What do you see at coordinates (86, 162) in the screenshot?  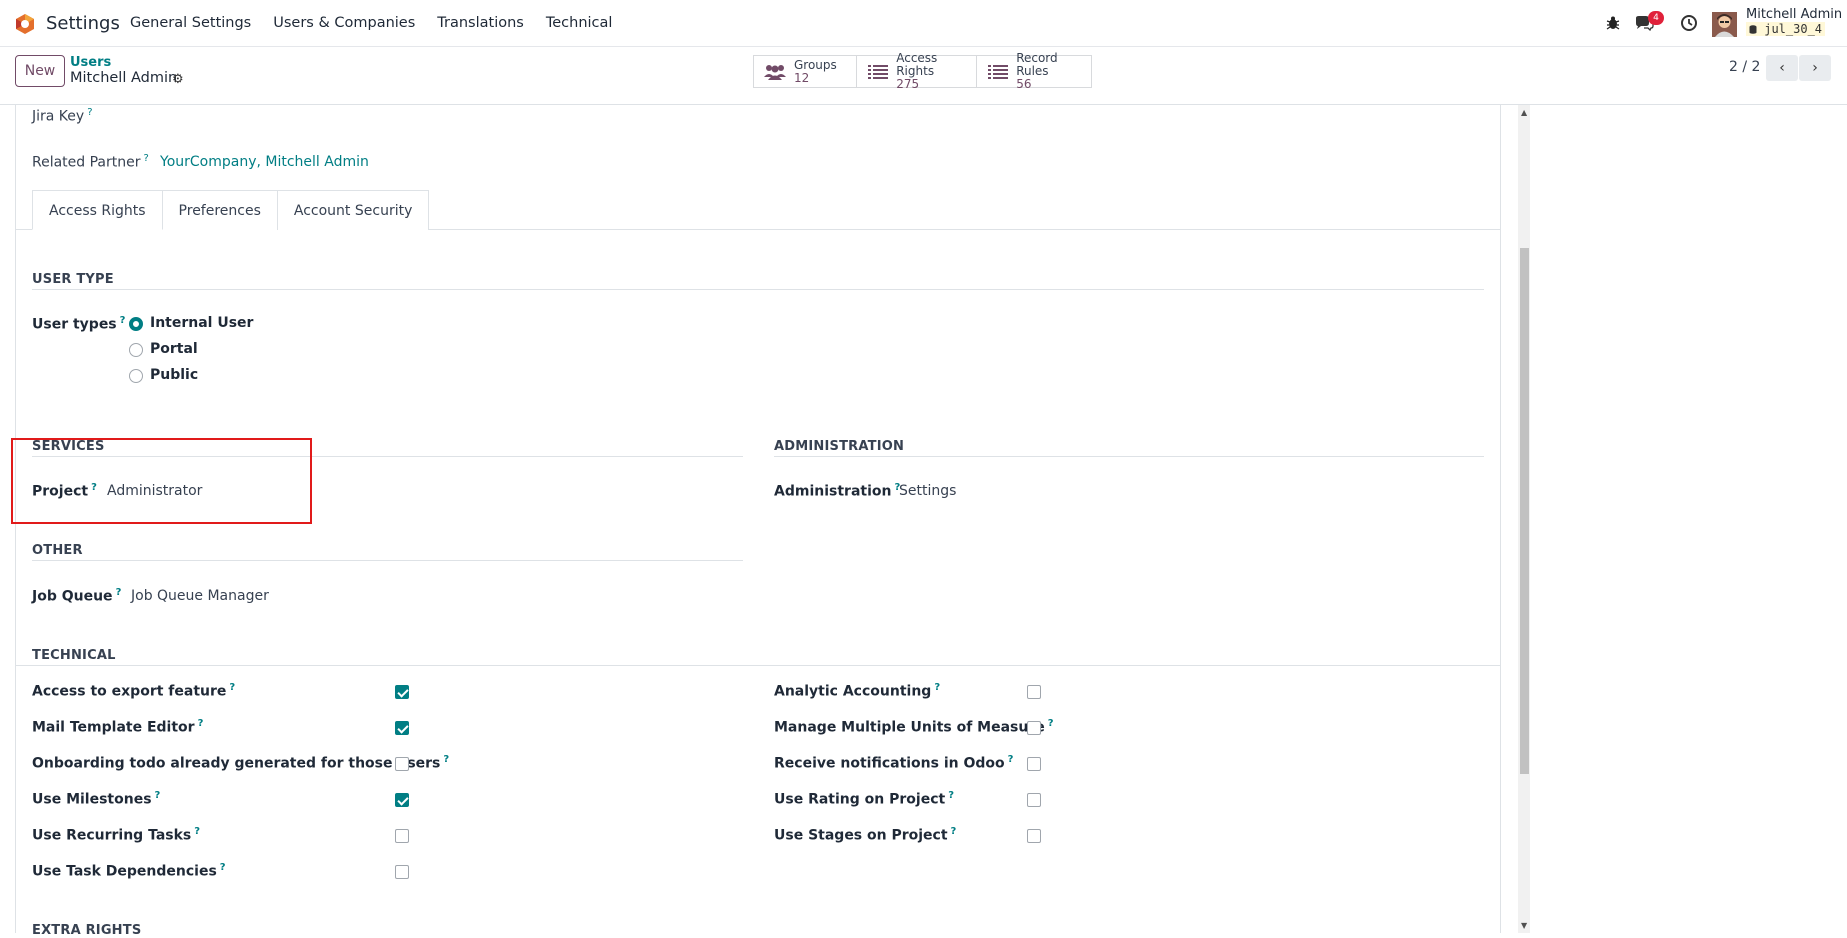 I see `related-partner-text: Related Partner` at bounding box center [86, 162].